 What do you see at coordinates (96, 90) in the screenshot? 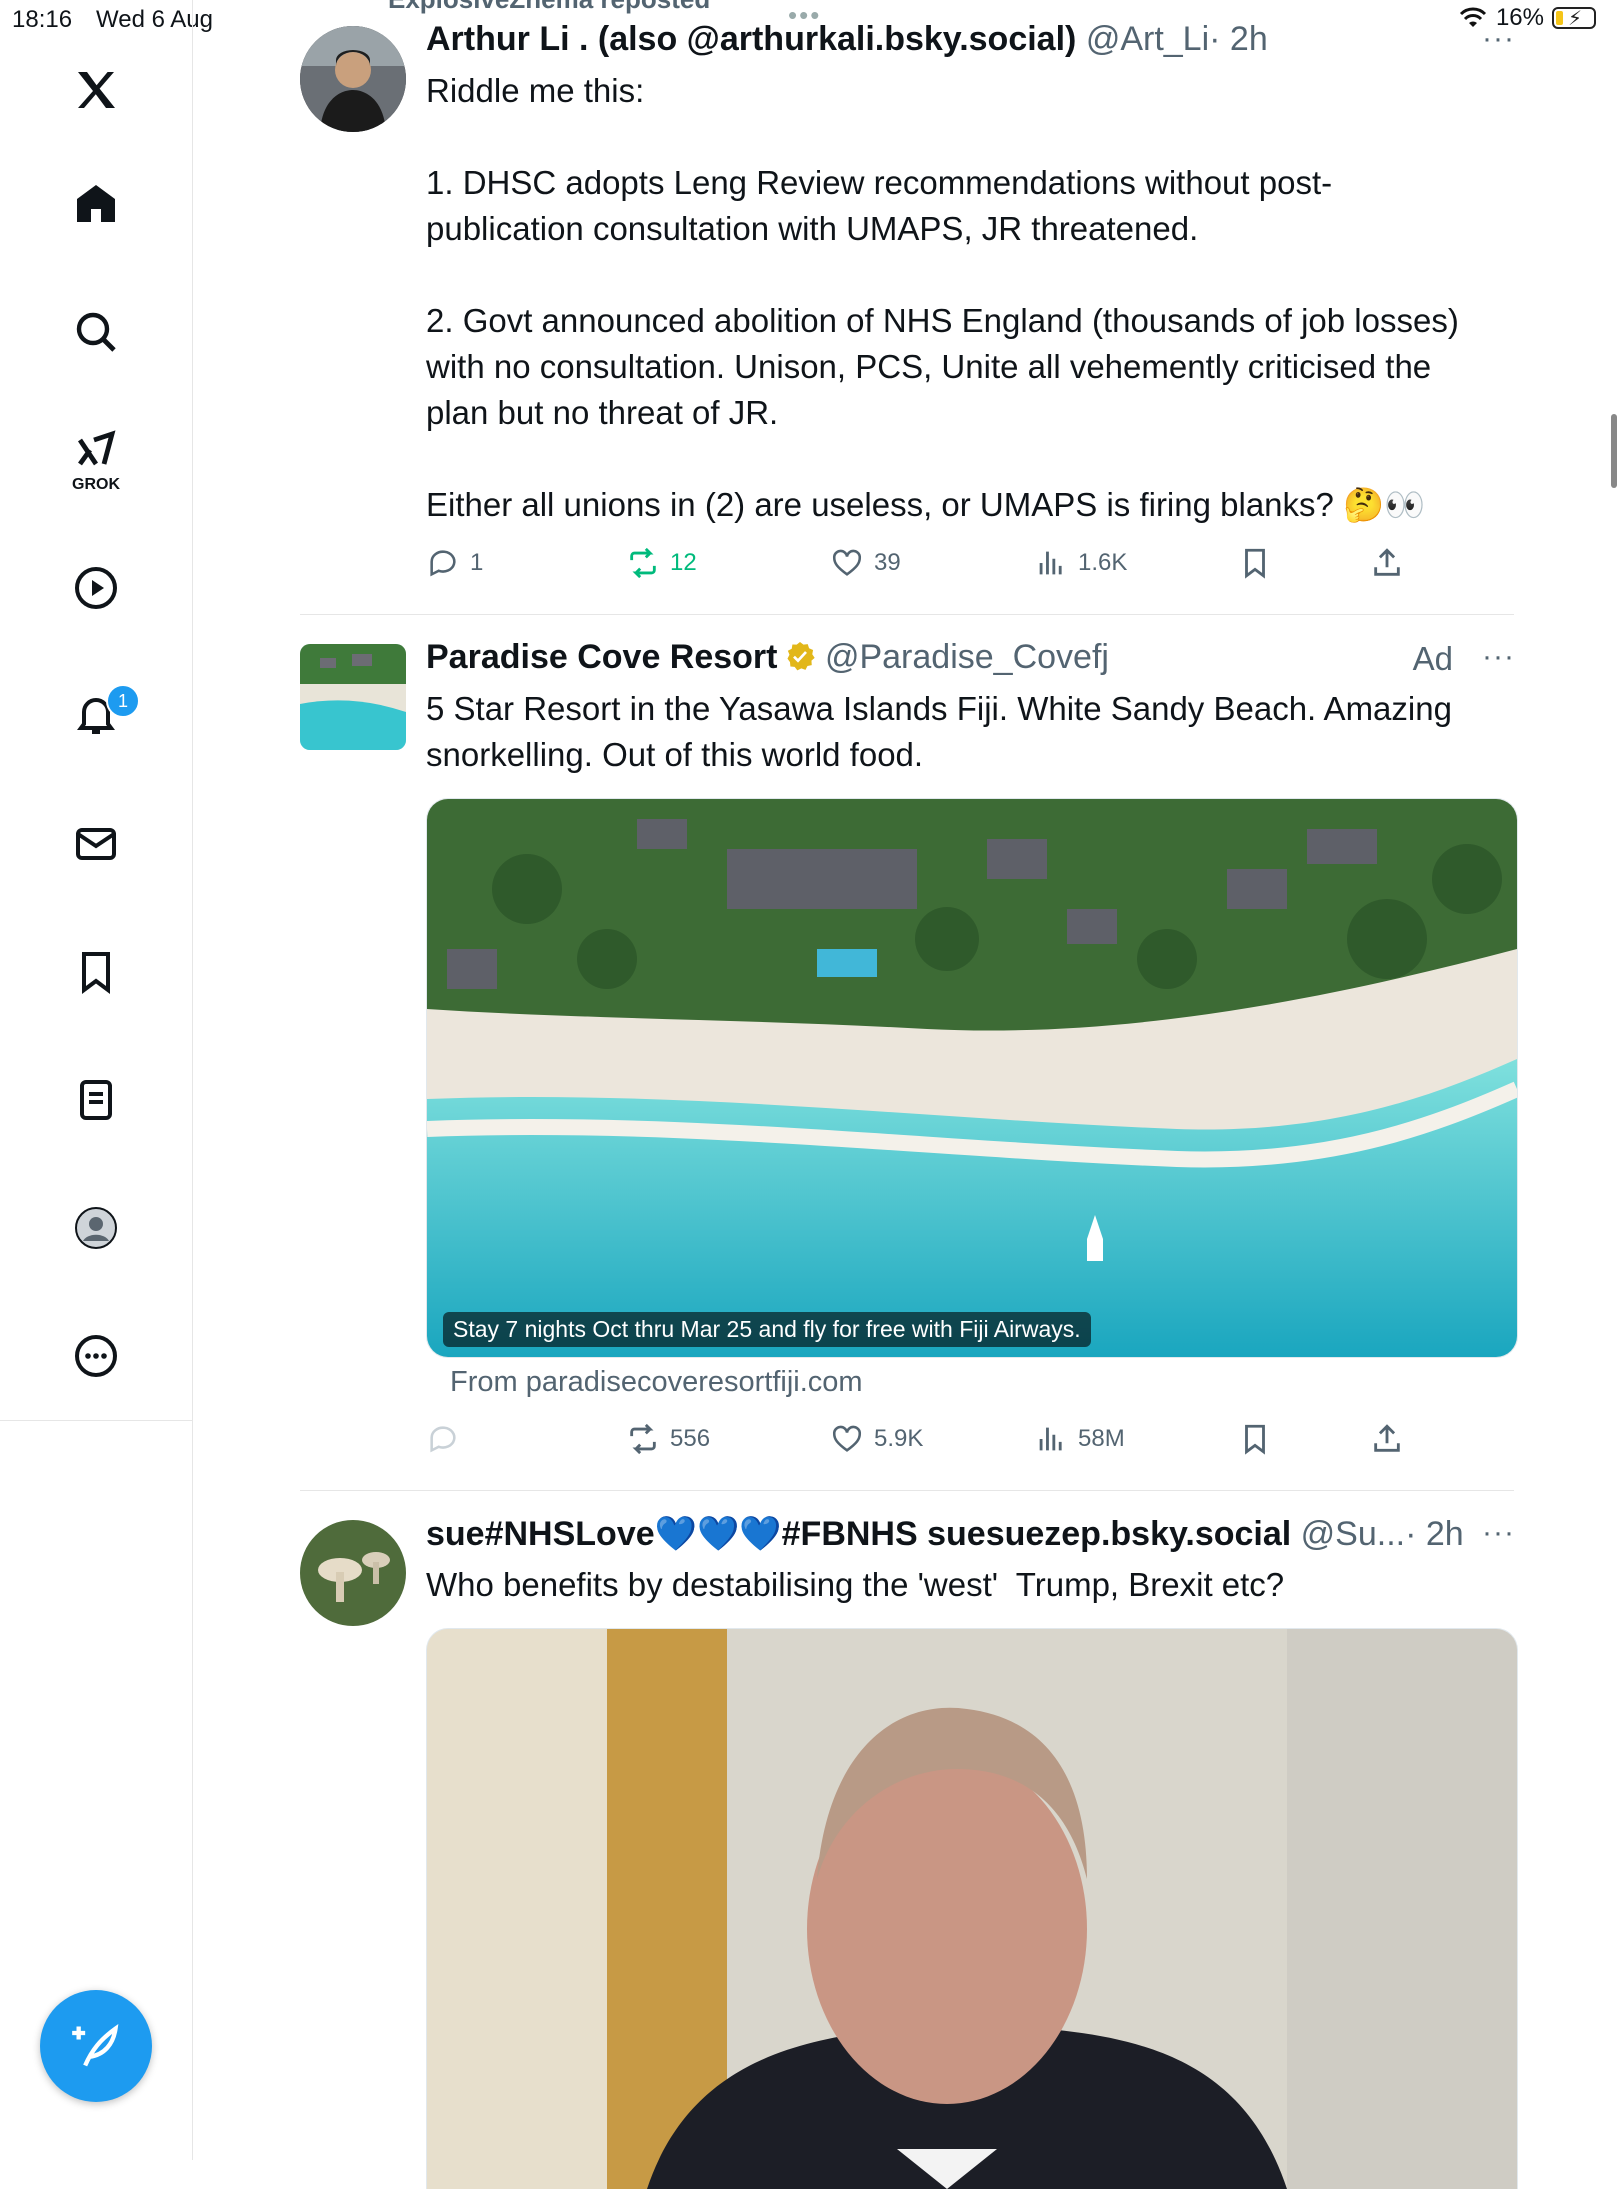
I see `x-logo-icon` at bounding box center [96, 90].